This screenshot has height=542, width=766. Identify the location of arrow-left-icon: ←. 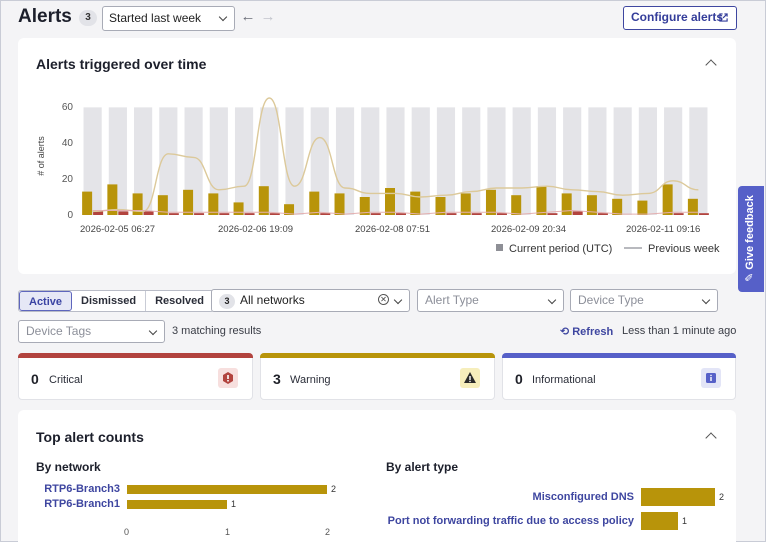
(248, 17).